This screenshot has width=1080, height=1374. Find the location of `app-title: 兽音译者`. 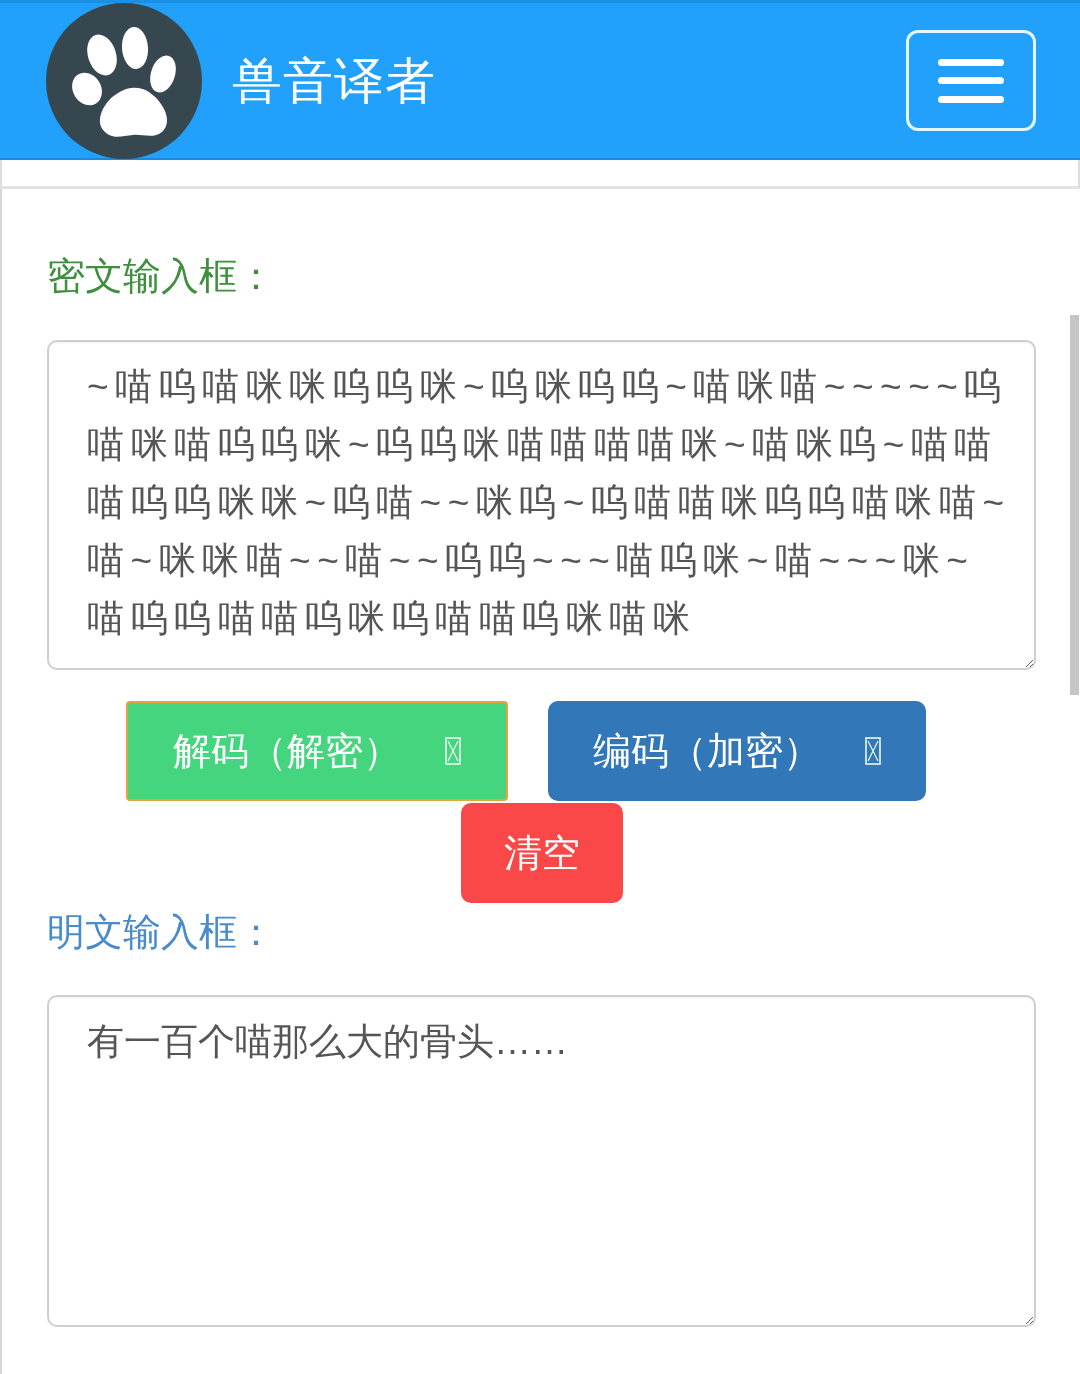

app-title: 兽音译者 is located at coordinates (334, 80).